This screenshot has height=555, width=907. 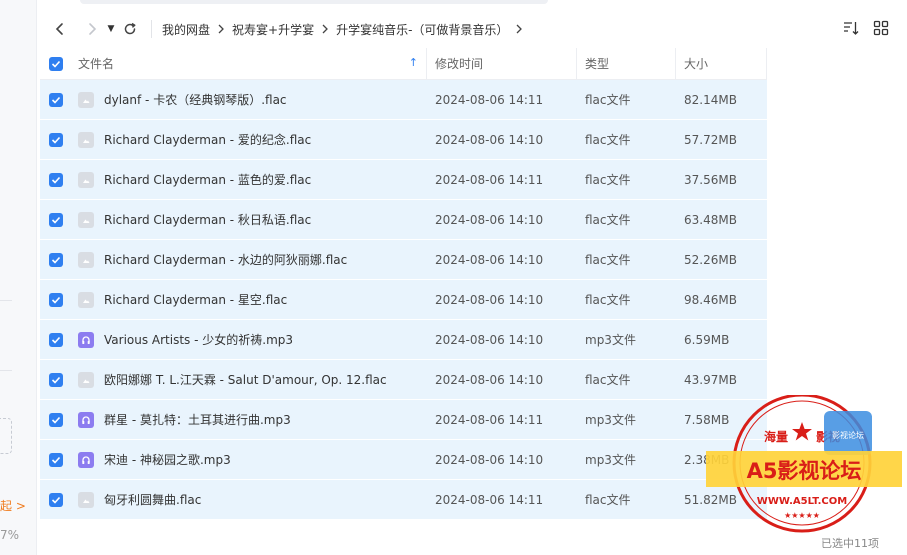 What do you see at coordinates (60, 29) in the screenshot?
I see `back-button` at bounding box center [60, 29].